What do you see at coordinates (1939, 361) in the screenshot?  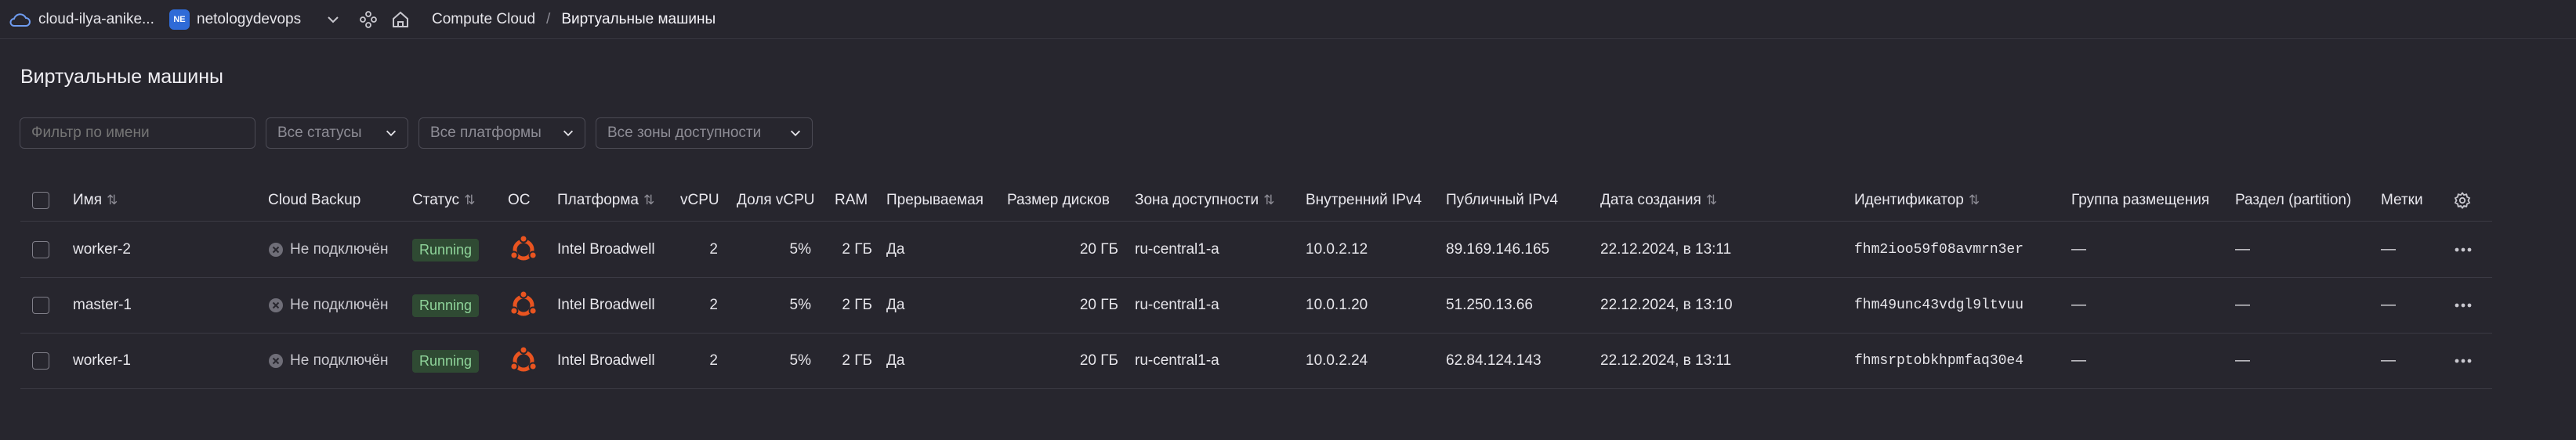 I see `vm-id: fhmsrptobkhpmfaq30e4` at bounding box center [1939, 361].